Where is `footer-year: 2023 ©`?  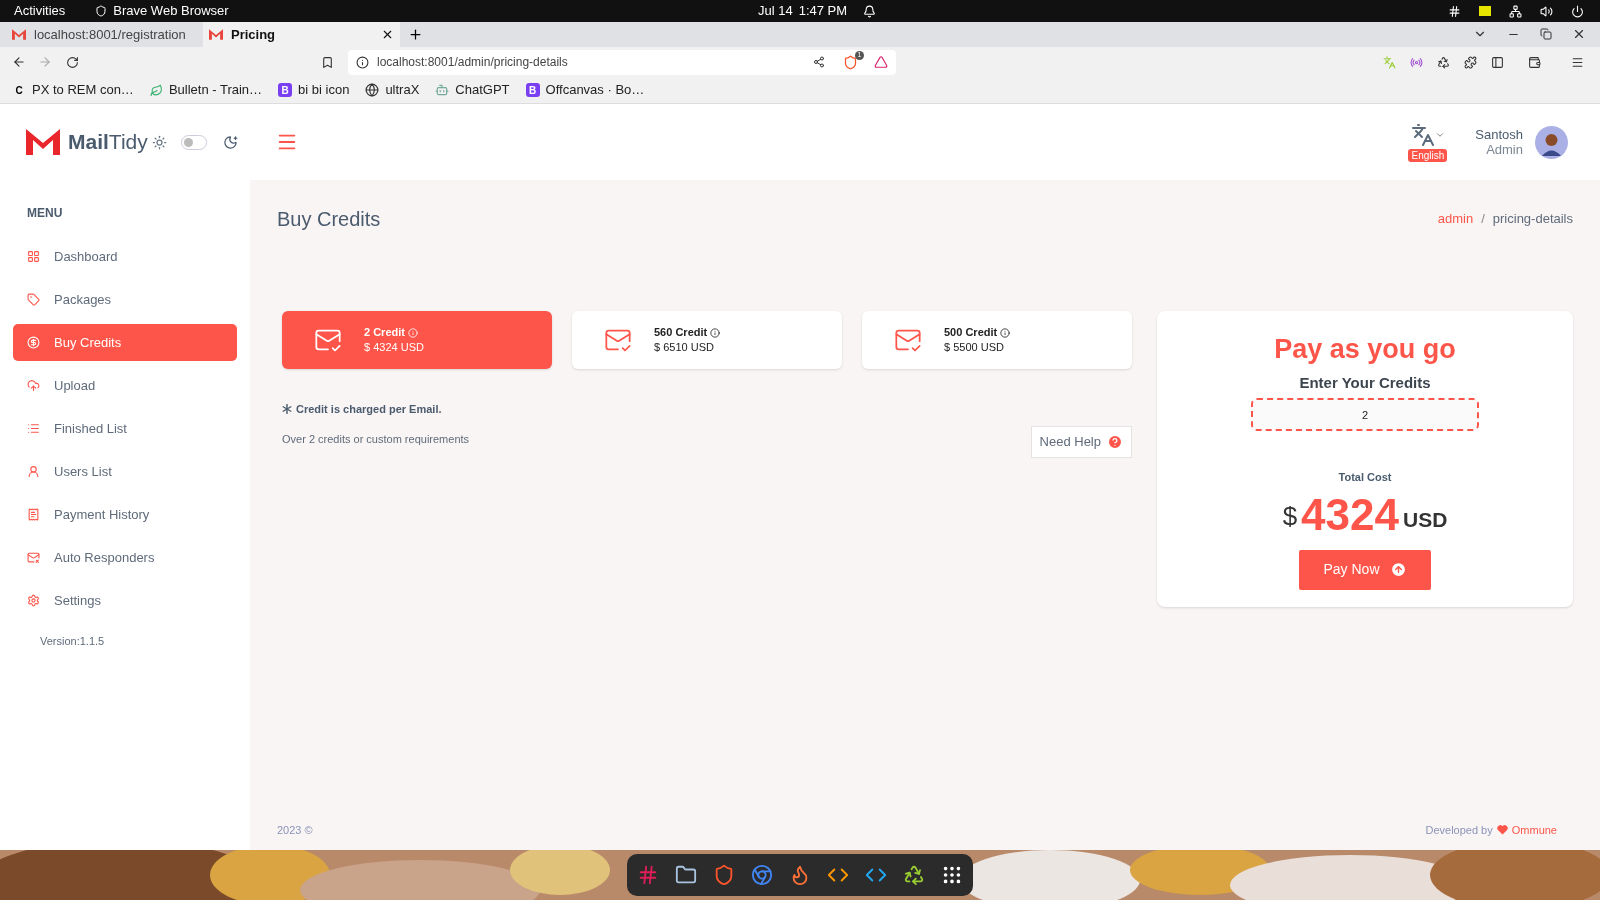
footer-year: 2023 © is located at coordinates (295, 830).